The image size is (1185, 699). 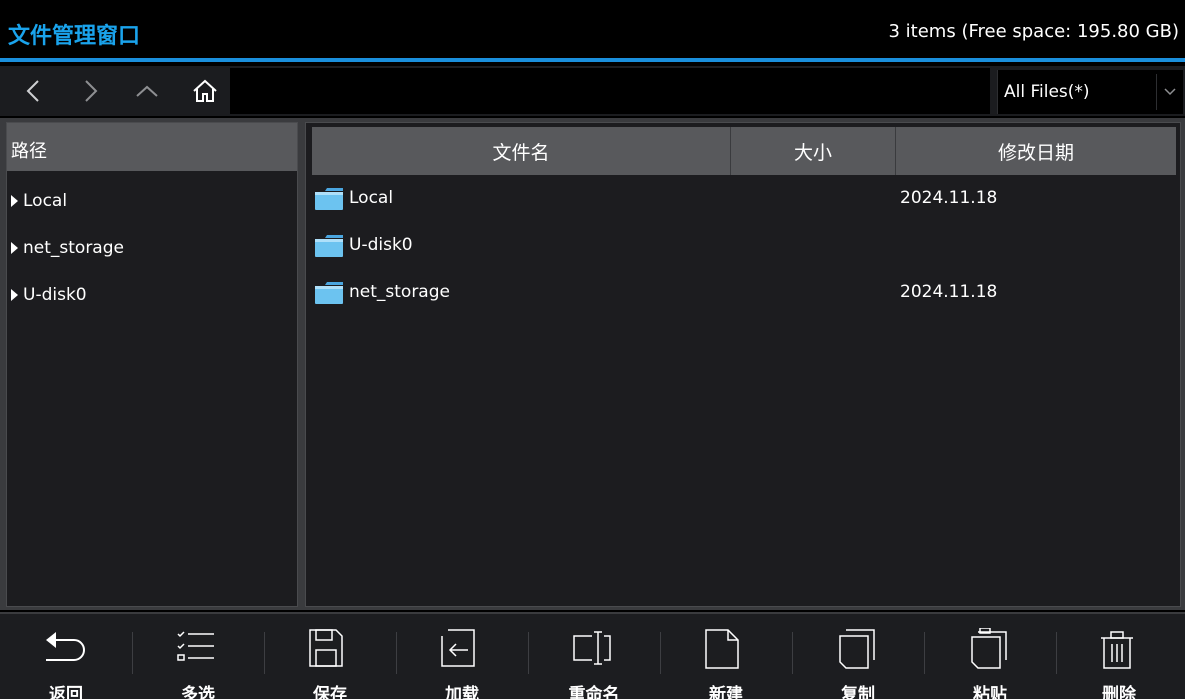 I want to click on load-button: 加载, so click(x=462, y=656).